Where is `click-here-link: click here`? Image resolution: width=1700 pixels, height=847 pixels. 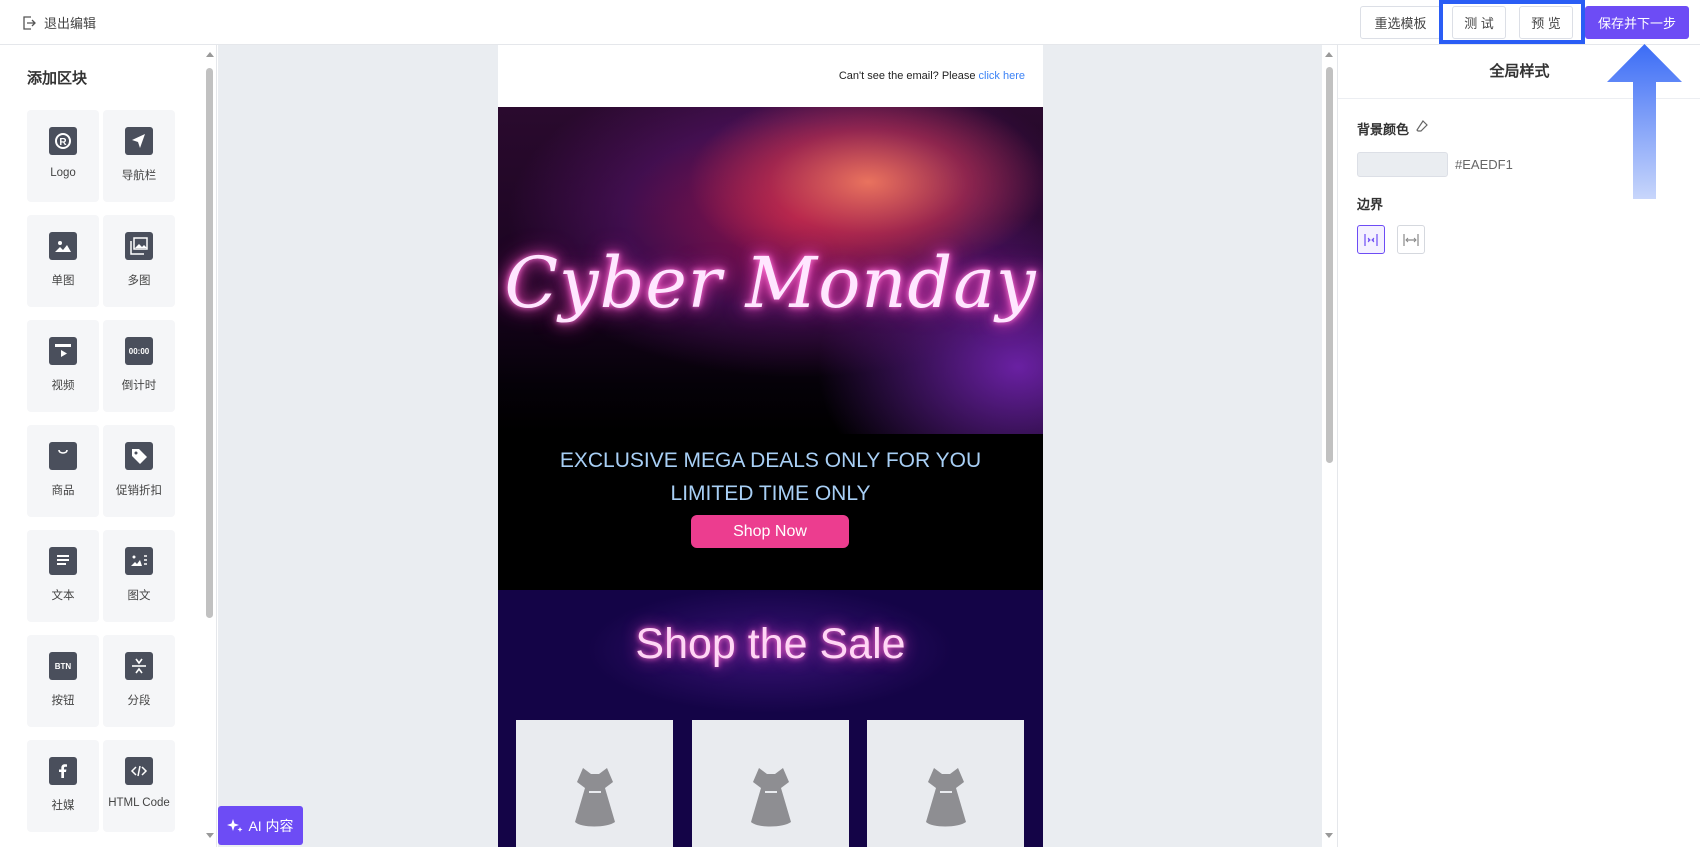
click-here-link: click here is located at coordinates (1002, 76).